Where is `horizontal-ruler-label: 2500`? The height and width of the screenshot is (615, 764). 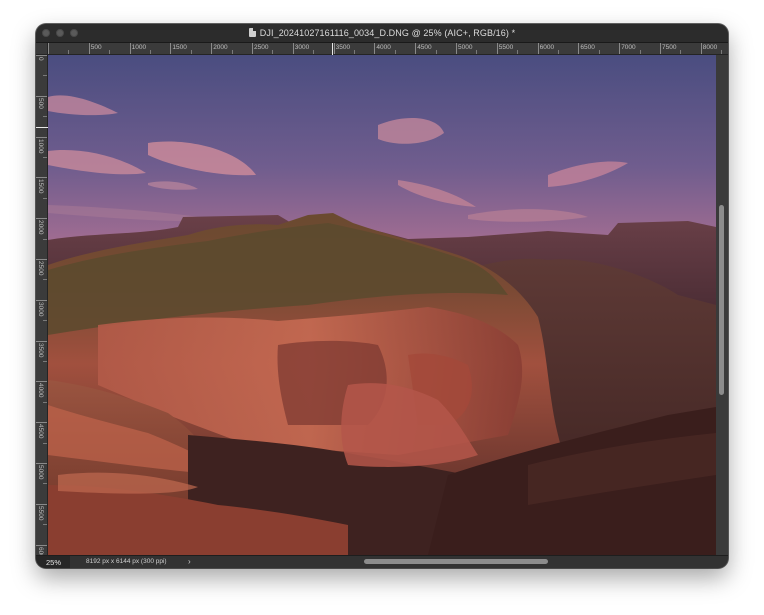
horizontal-ruler-label: 2500 is located at coordinates (261, 47).